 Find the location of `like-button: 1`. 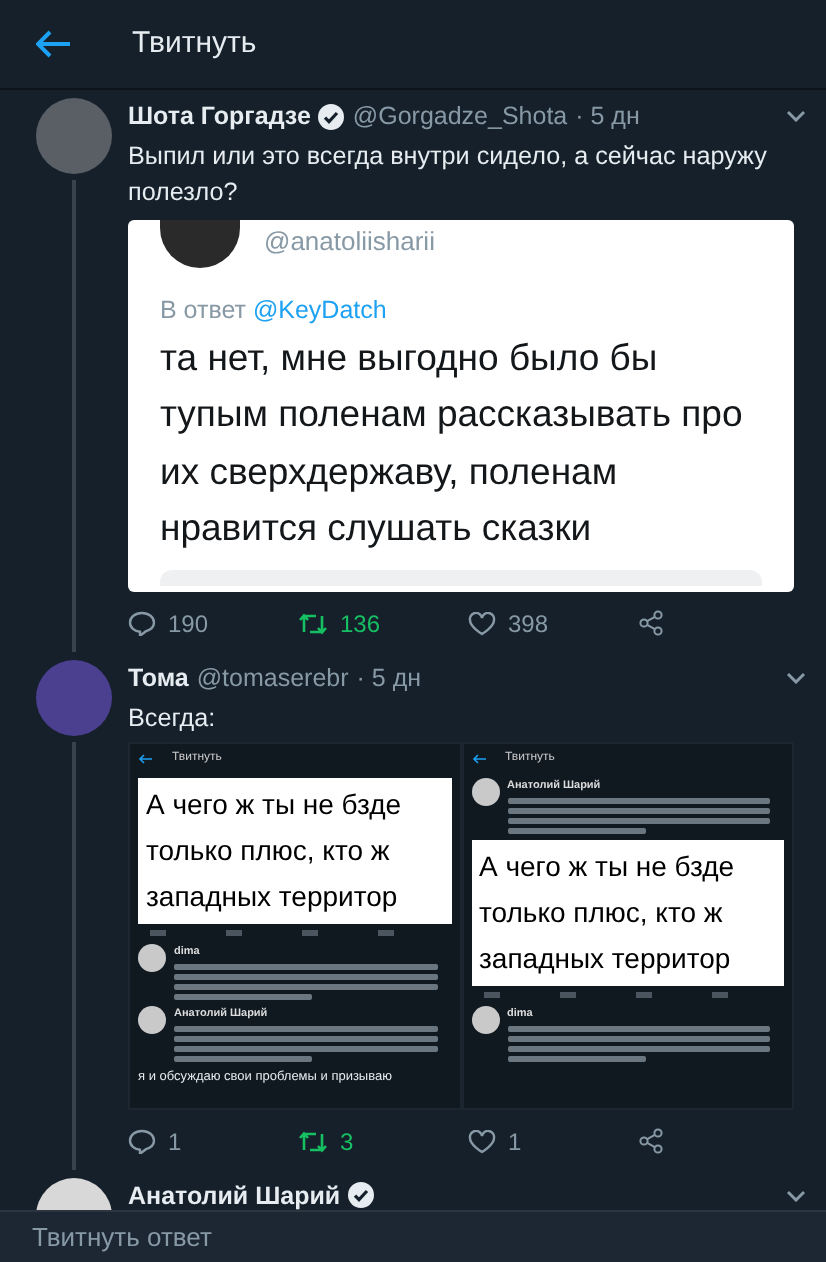

like-button: 1 is located at coordinates (553, 1141).